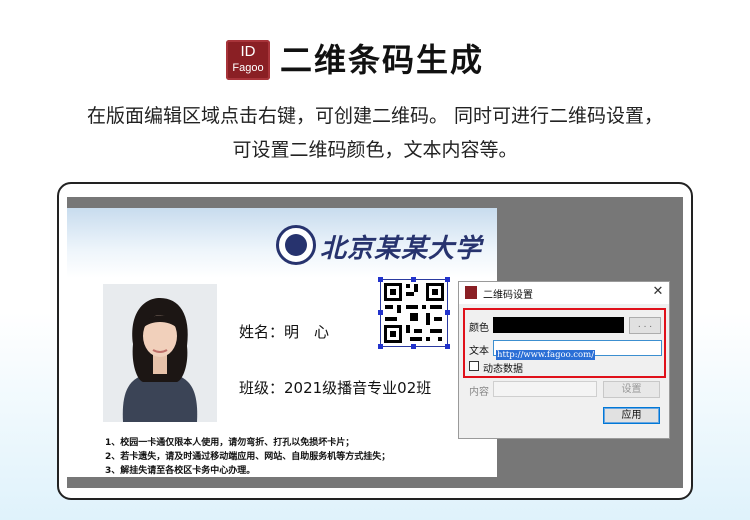  What do you see at coordinates (284, 332) in the screenshot?
I see `name-field: 姓名：明 心` at bounding box center [284, 332].